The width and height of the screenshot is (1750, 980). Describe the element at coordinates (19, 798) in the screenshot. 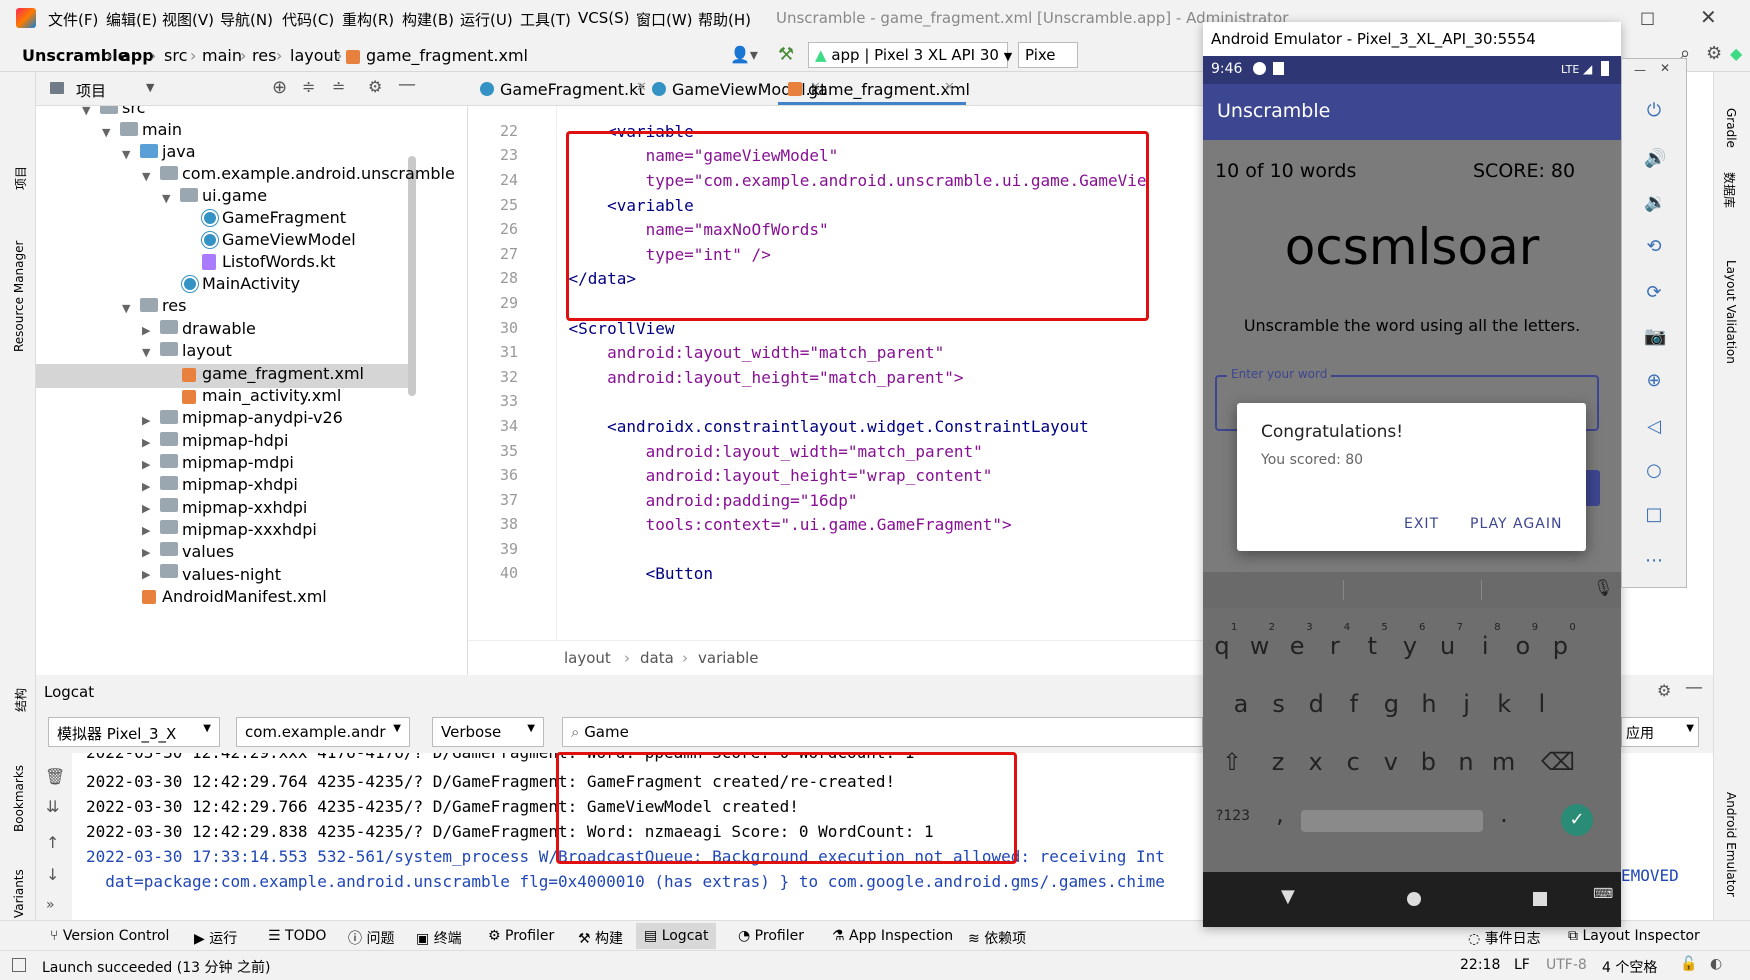

I see `tool-bookmarks: Bookmarks` at that location.